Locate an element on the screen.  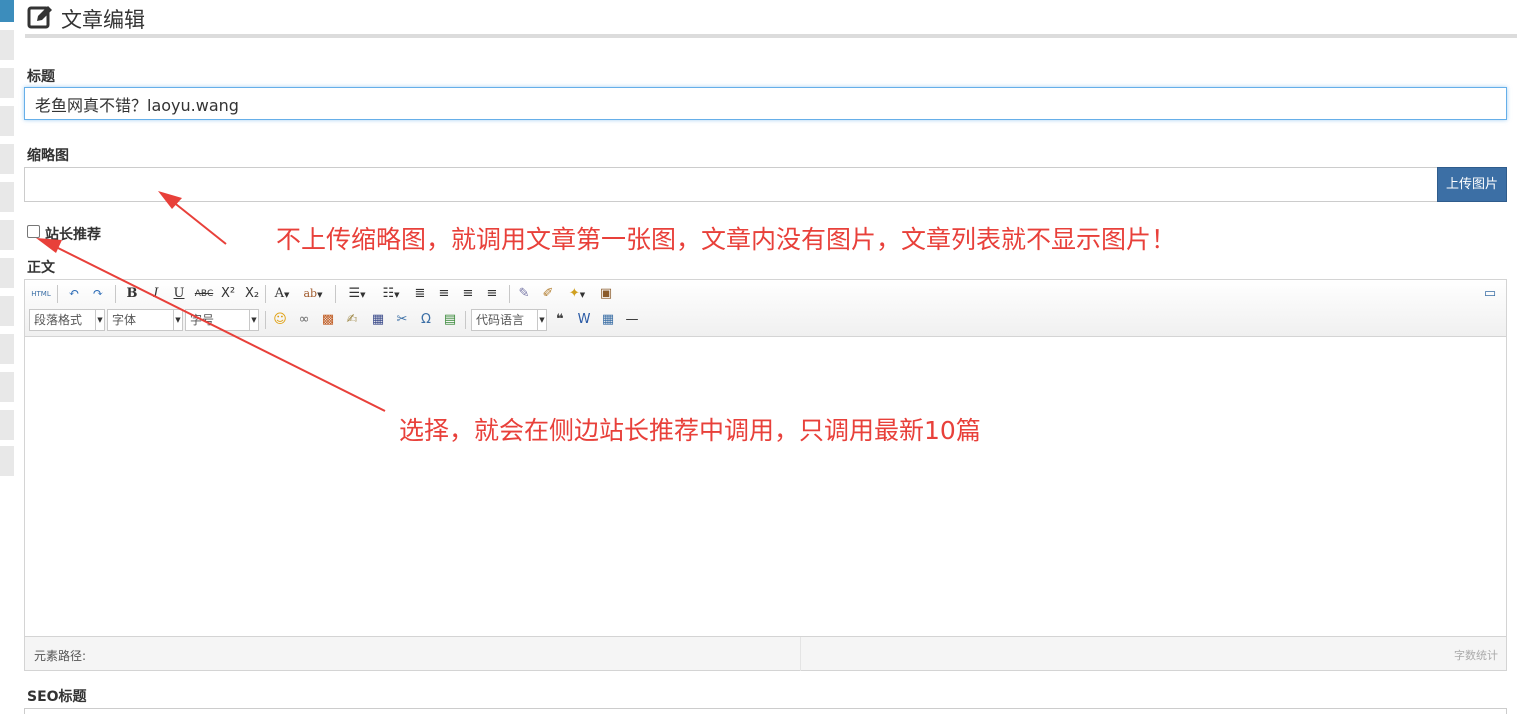
align-center-icon: ≡ is located at coordinates (468, 294).